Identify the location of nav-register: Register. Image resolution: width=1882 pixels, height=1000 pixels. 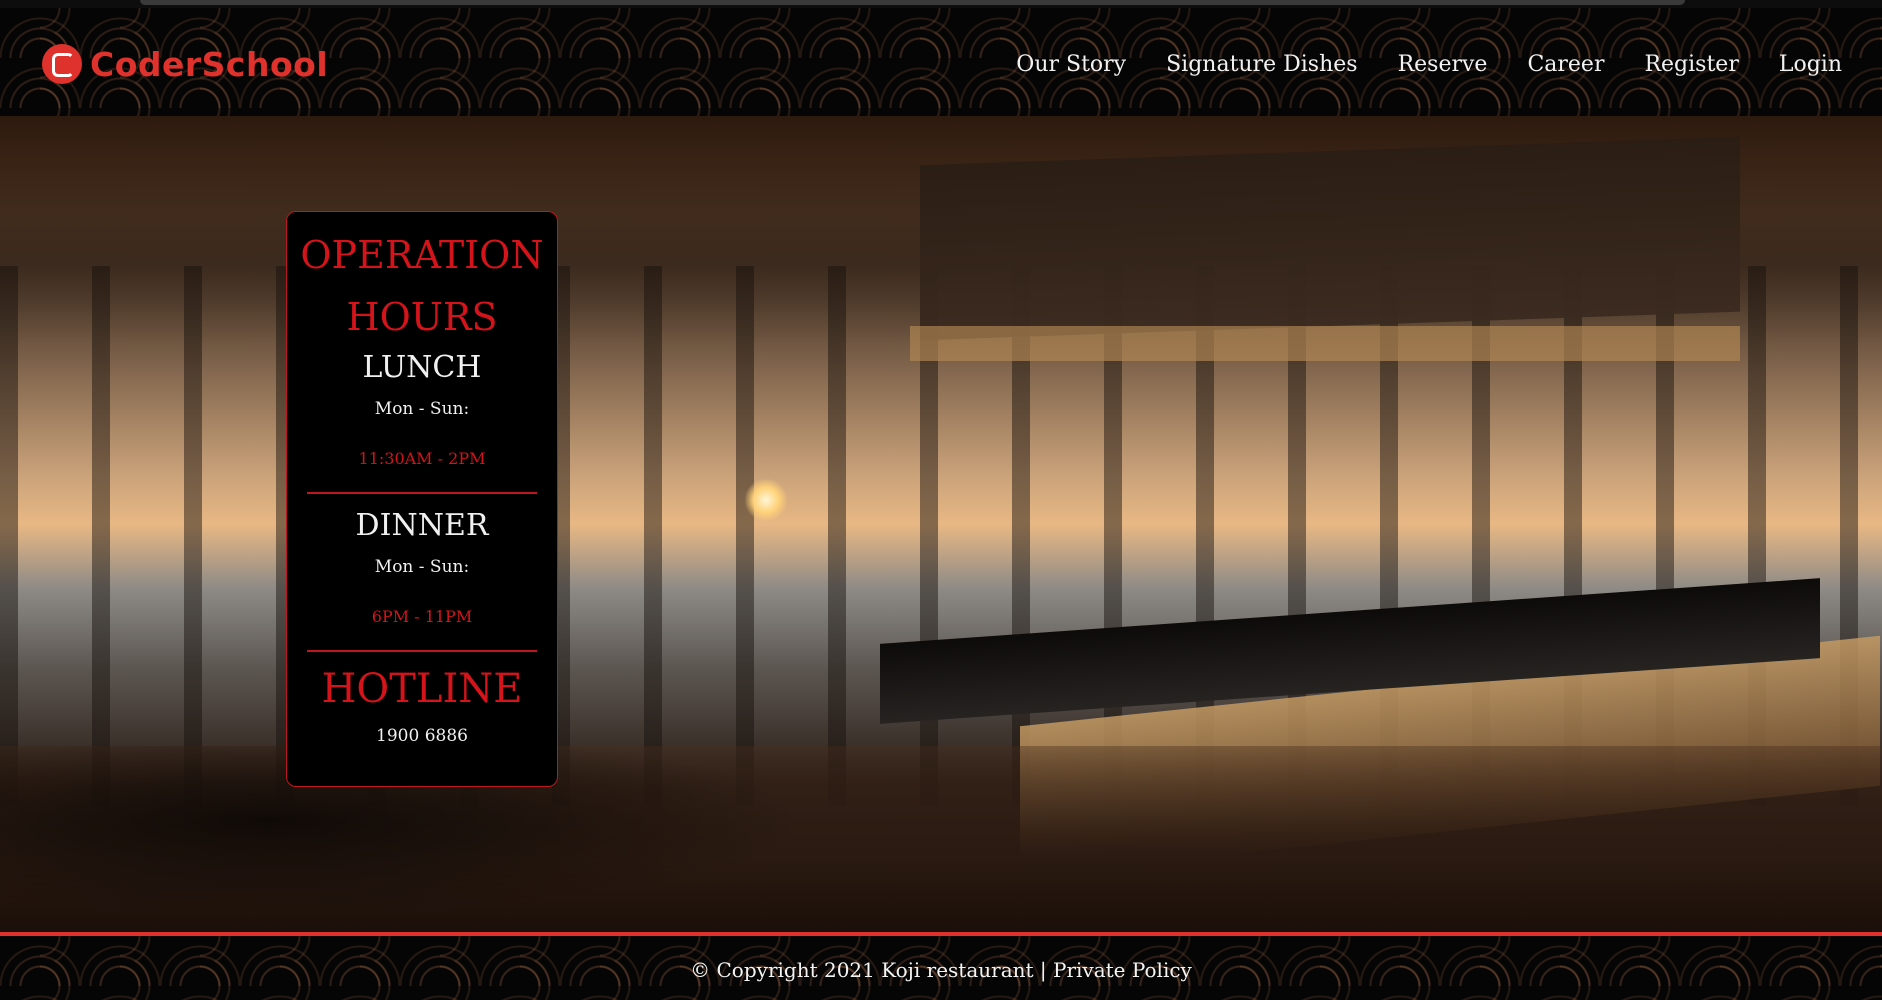
(1691, 64).